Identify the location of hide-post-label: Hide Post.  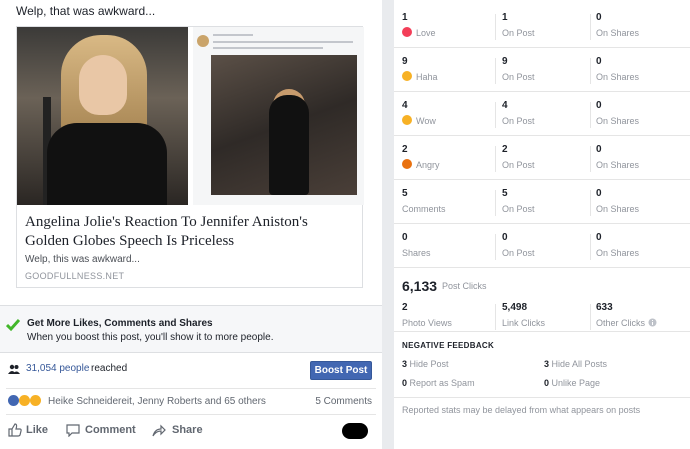
(429, 364).